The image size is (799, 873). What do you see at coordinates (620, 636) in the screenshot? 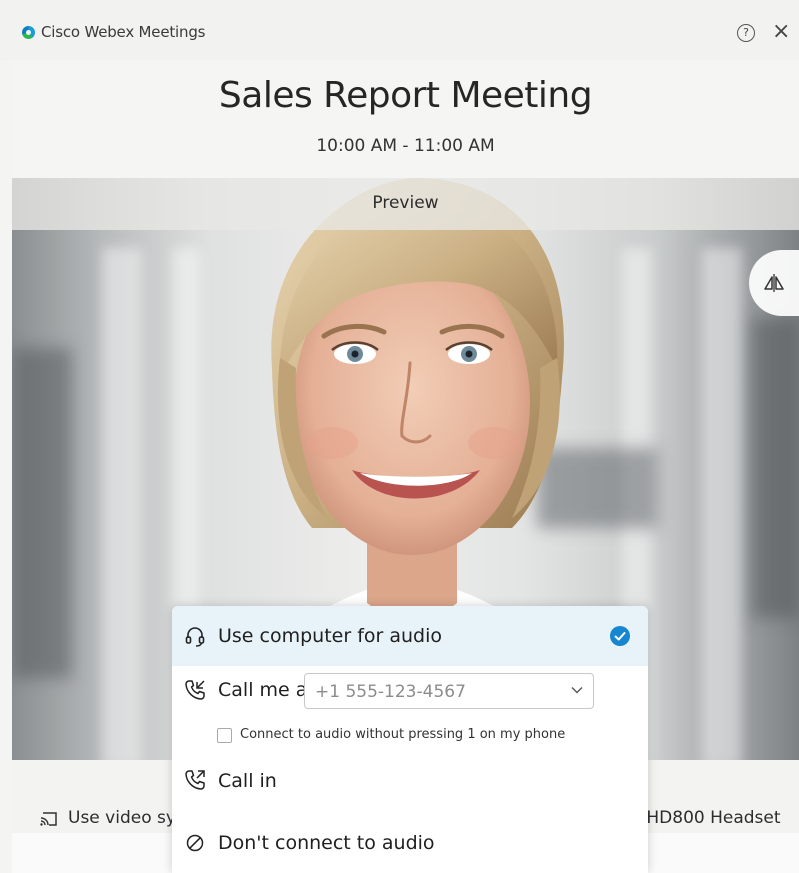
I see `selected-check-icon` at bounding box center [620, 636].